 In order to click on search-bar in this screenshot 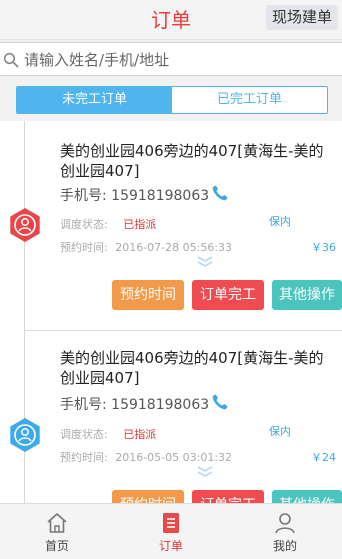, I will do `click(171, 59)`.